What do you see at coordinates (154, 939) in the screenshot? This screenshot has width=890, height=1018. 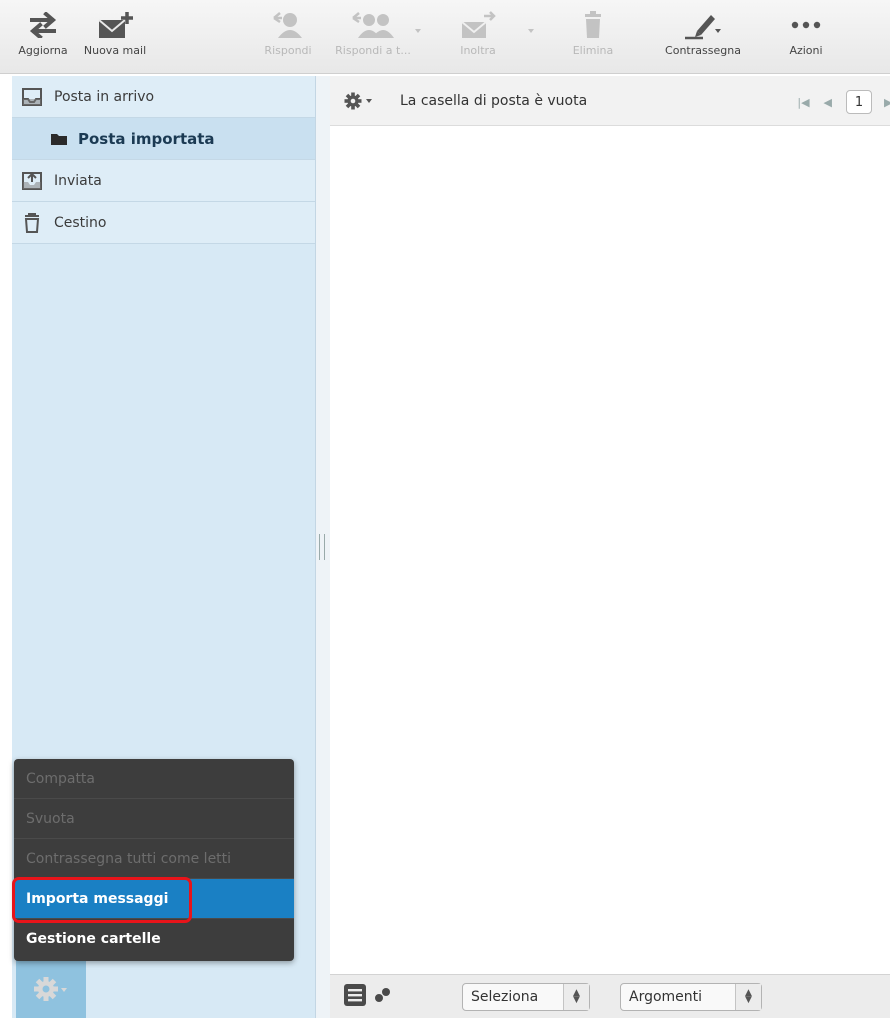 I see `menu-item-manage-folders: Gestione cartelle` at bounding box center [154, 939].